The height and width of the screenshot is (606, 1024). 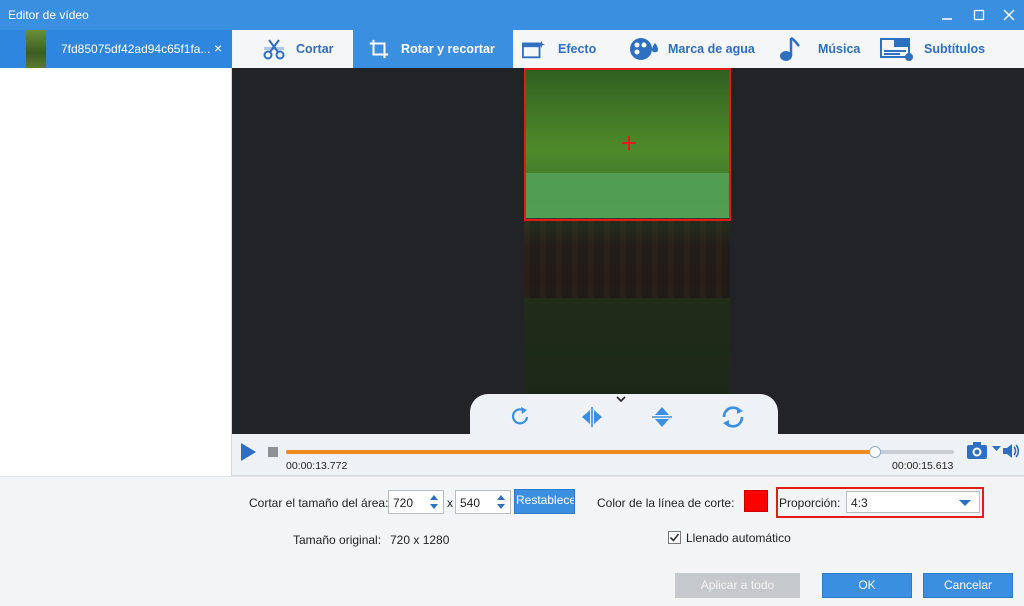 I want to click on volume-button, so click(x=1011, y=451).